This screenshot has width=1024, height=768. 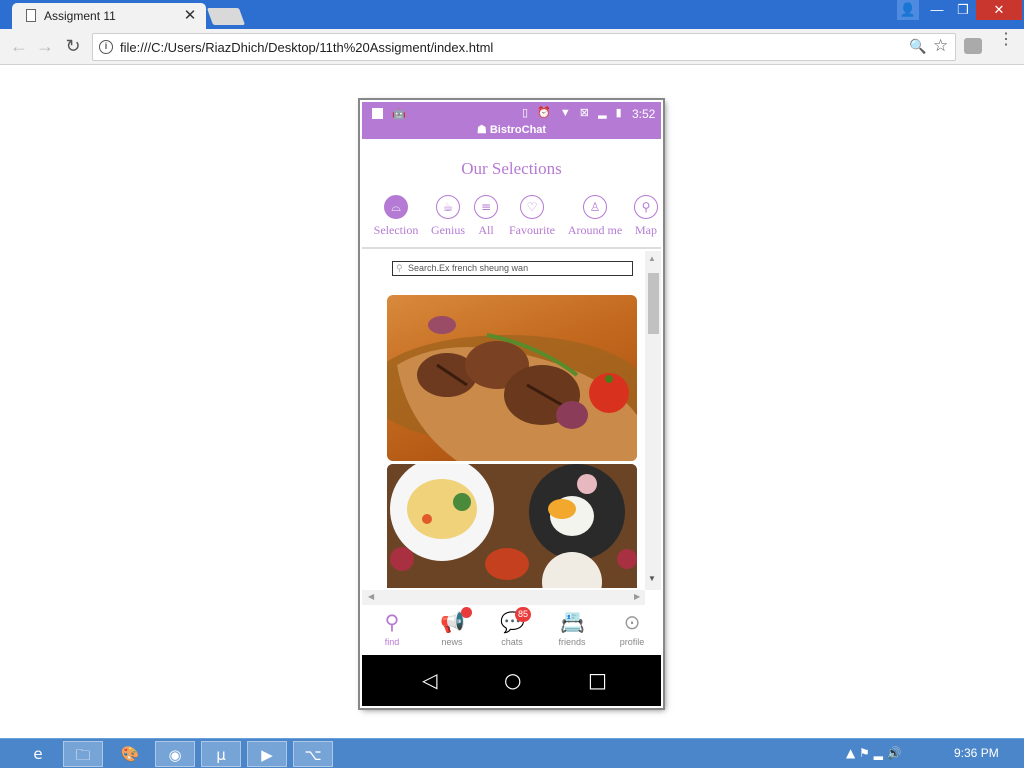 I want to click on close-window-button: ✕, so click(x=999, y=10).